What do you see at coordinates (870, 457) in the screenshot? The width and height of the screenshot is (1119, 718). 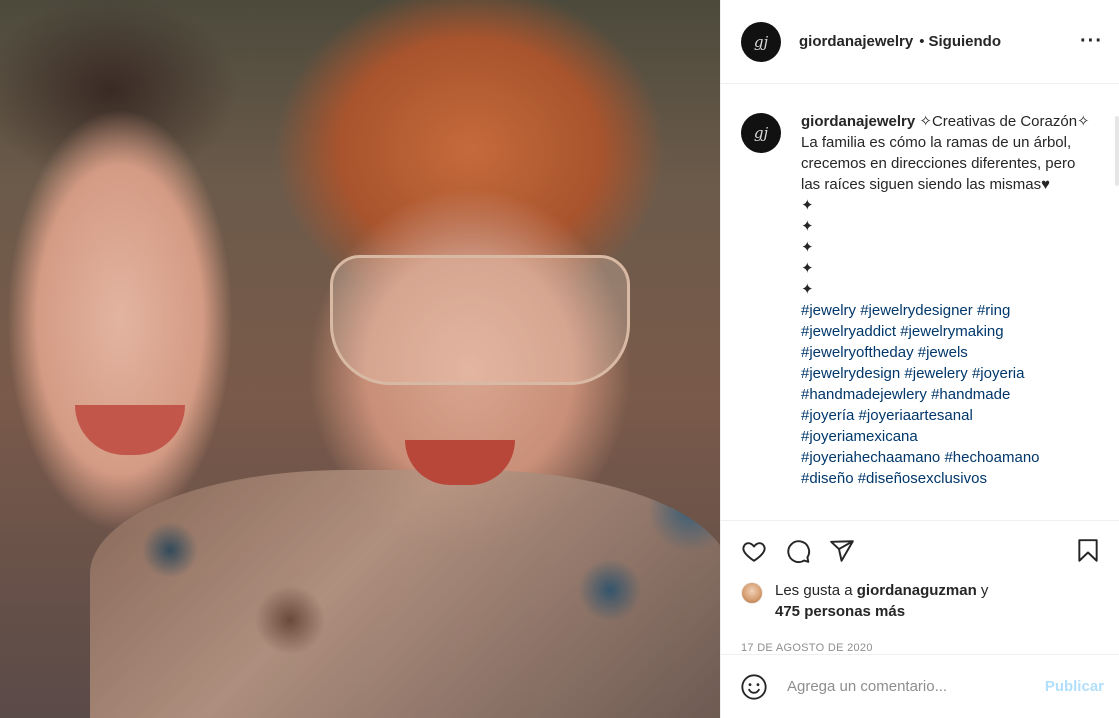 I see `hashtag-link: #joyeriahechaamano` at bounding box center [870, 457].